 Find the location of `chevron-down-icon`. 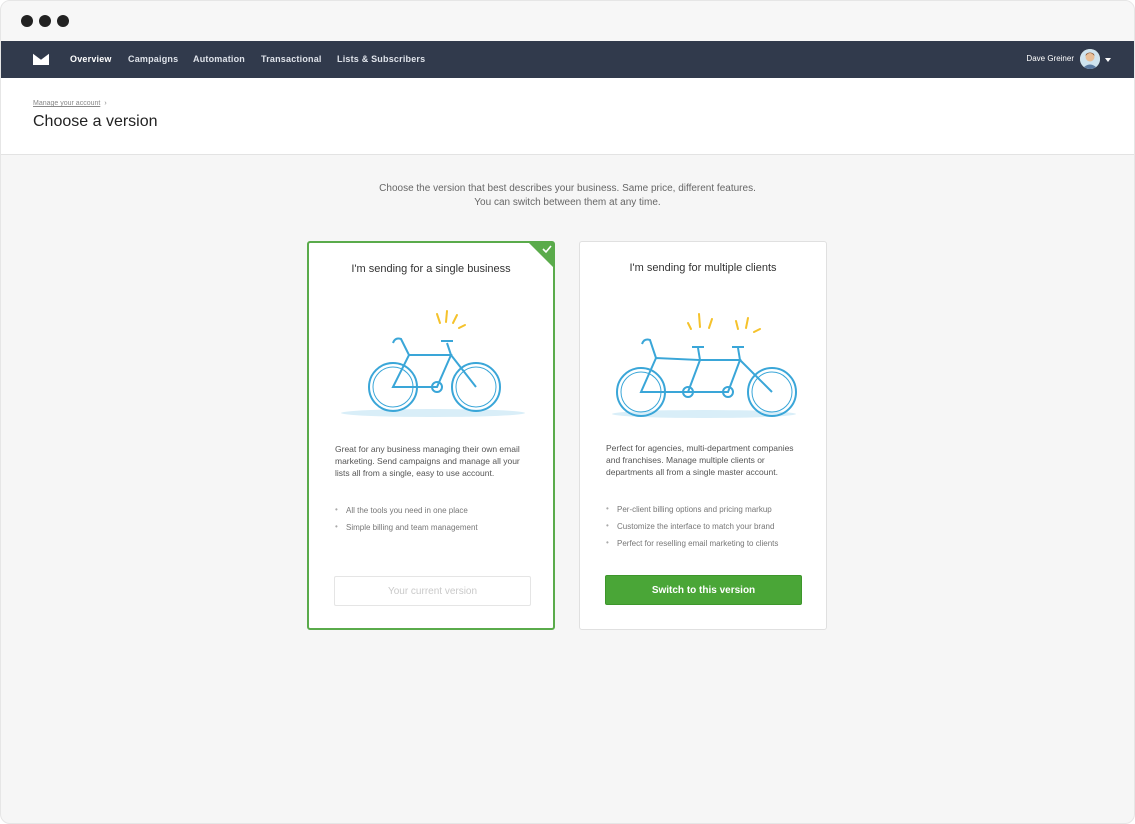

chevron-down-icon is located at coordinates (1108, 60).